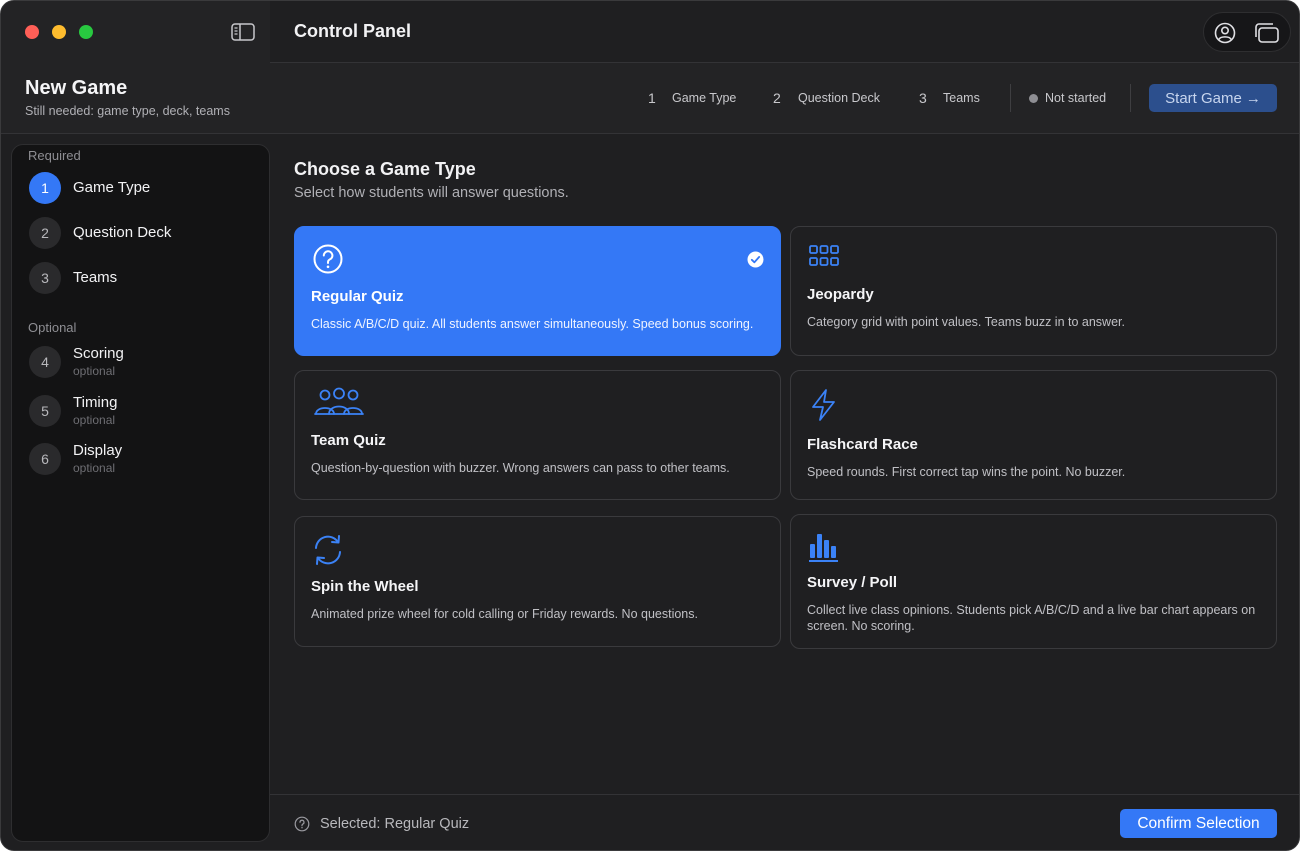 This screenshot has height=851, width=1300. What do you see at coordinates (86, 32) in the screenshot?
I see `zoom-window-button` at bounding box center [86, 32].